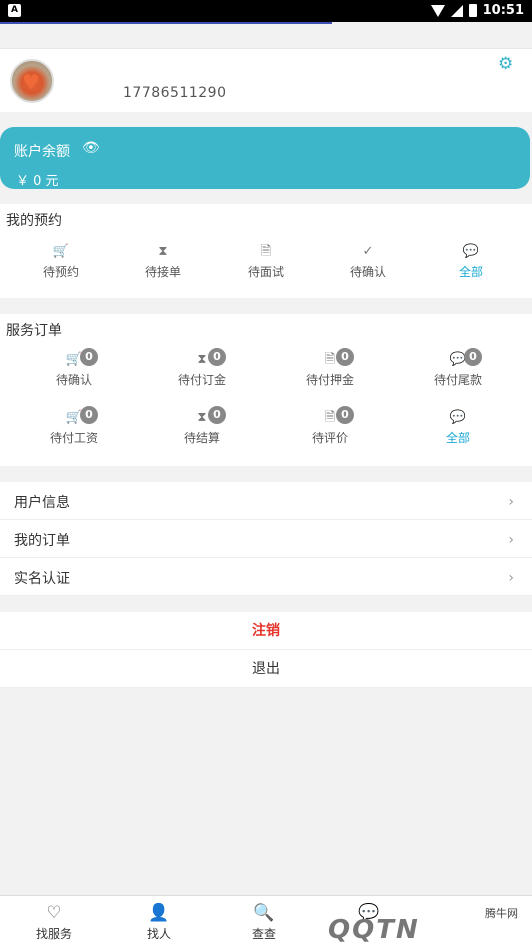 This screenshot has height=946, width=532. I want to click on app-notification-icon: A, so click(14, 10).